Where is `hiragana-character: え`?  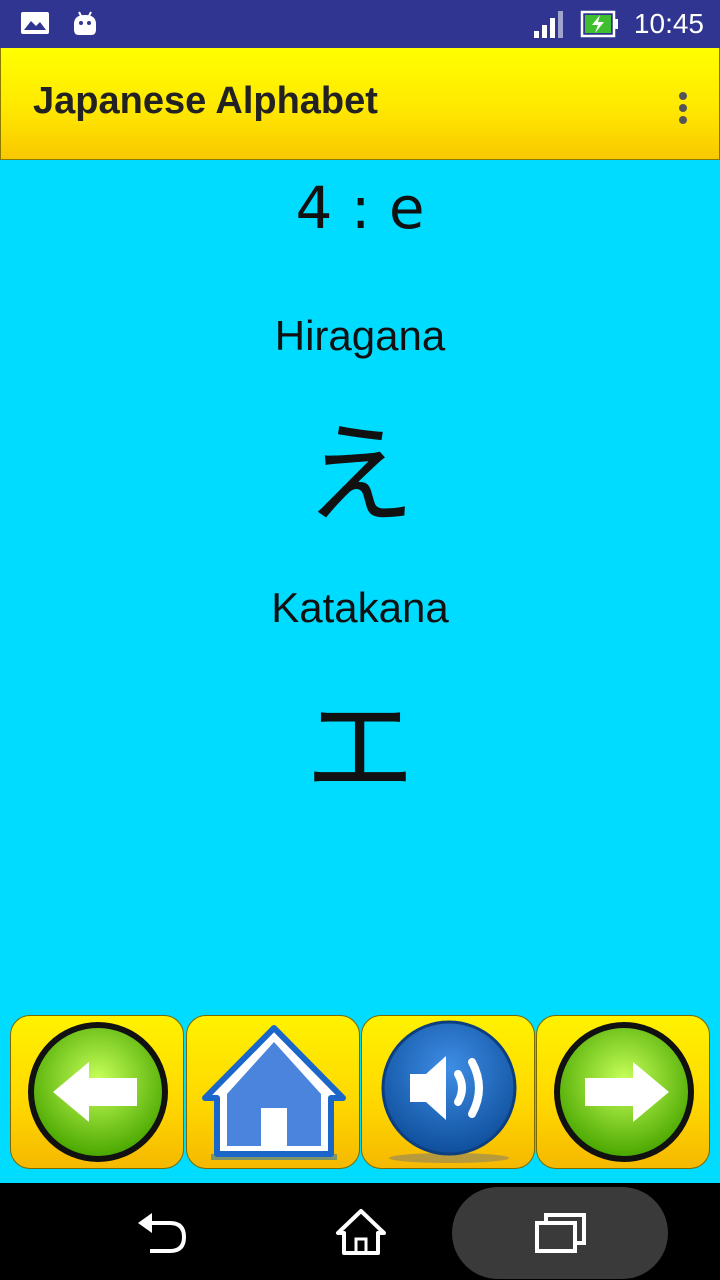 hiragana-character: え is located at coordinates (360, 475).